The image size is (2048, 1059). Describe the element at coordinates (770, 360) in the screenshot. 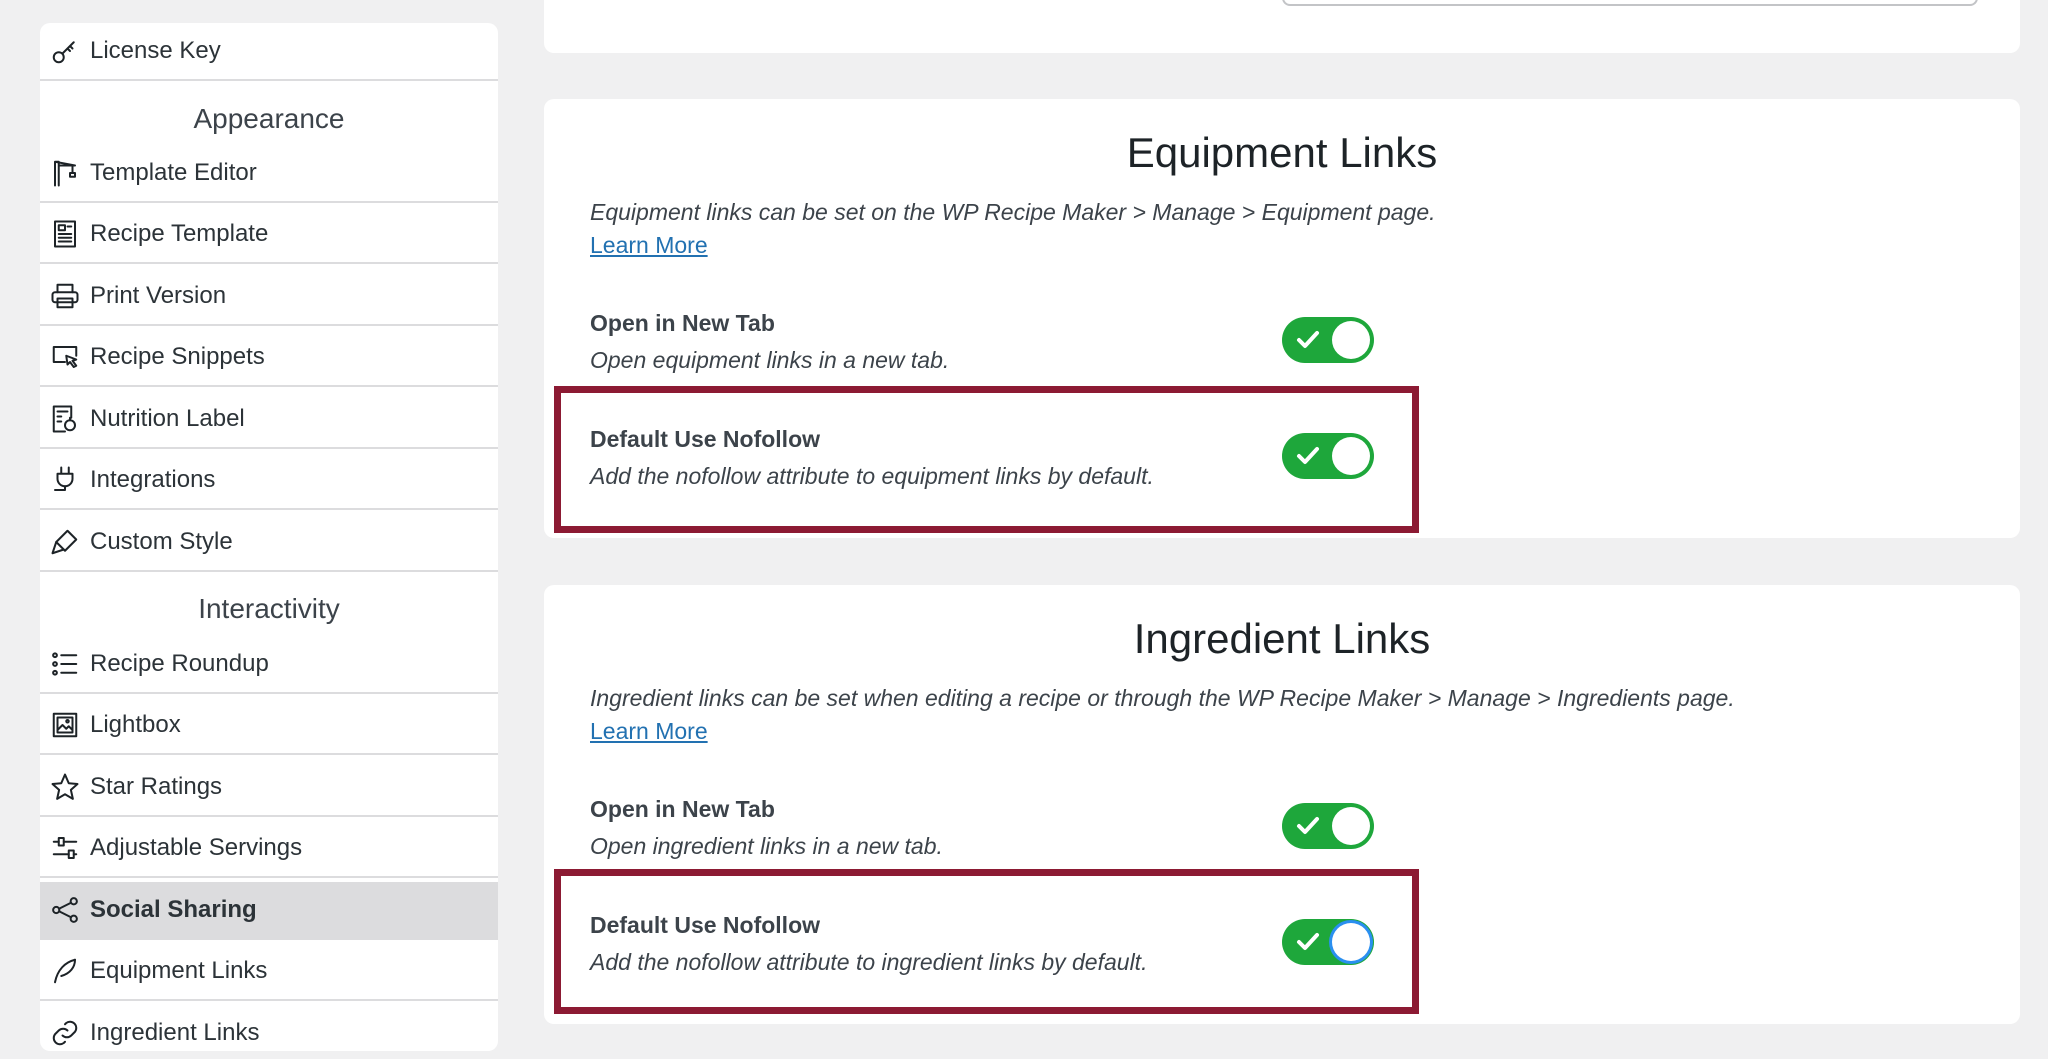

I see `equipment-new-tab-description: Open equipment links in a new tab.` at that location.